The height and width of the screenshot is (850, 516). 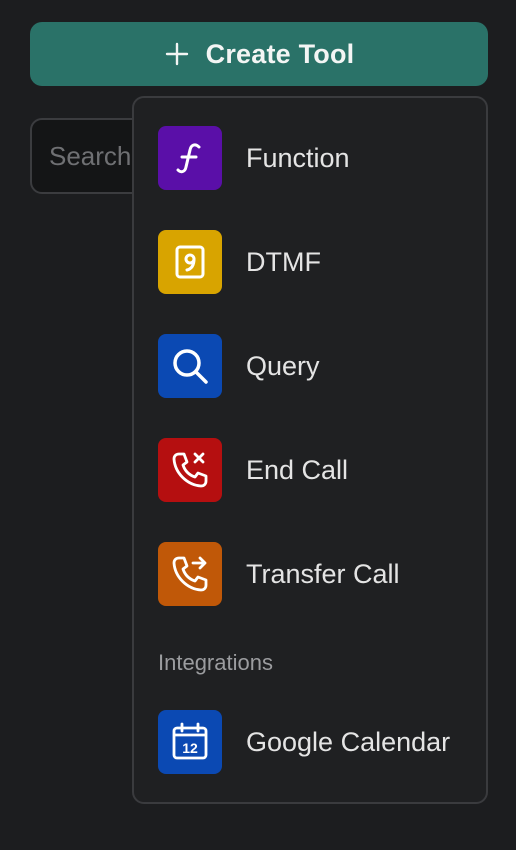 I want to click on create-tool-button: Create Tool, so click(x=259, y=54).